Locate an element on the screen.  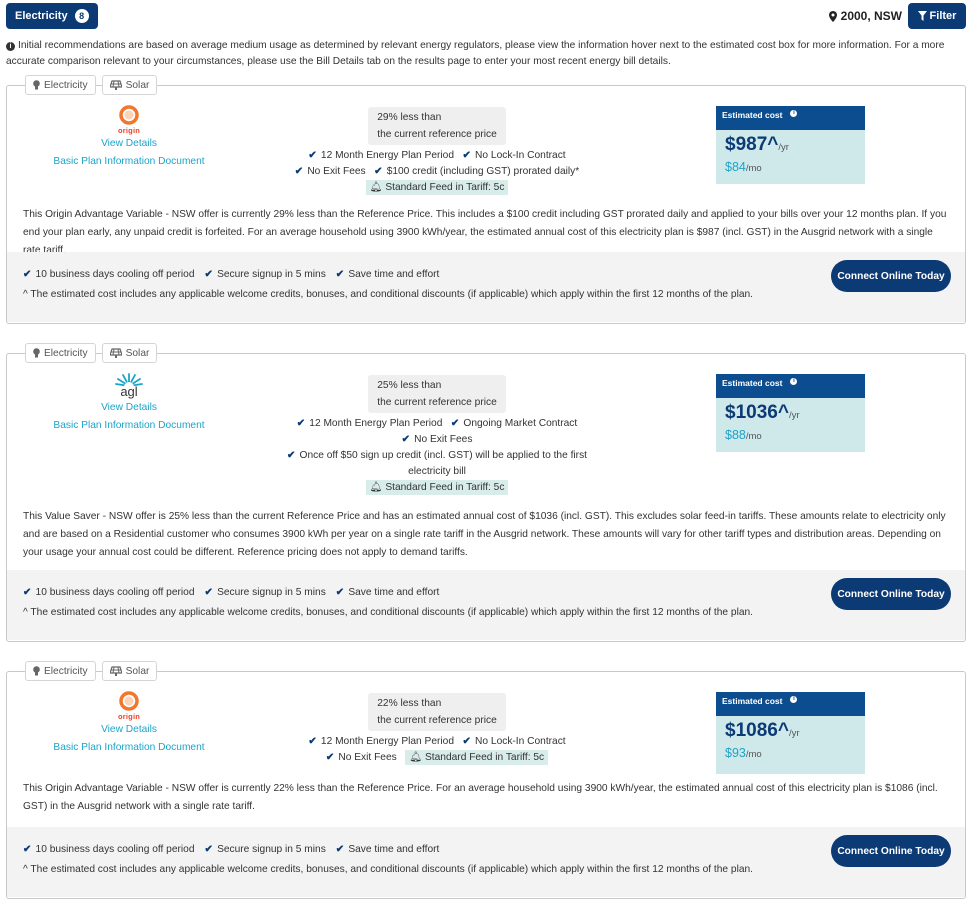
annual-cost-value: $1086^ is located at coordinates (757, 730).